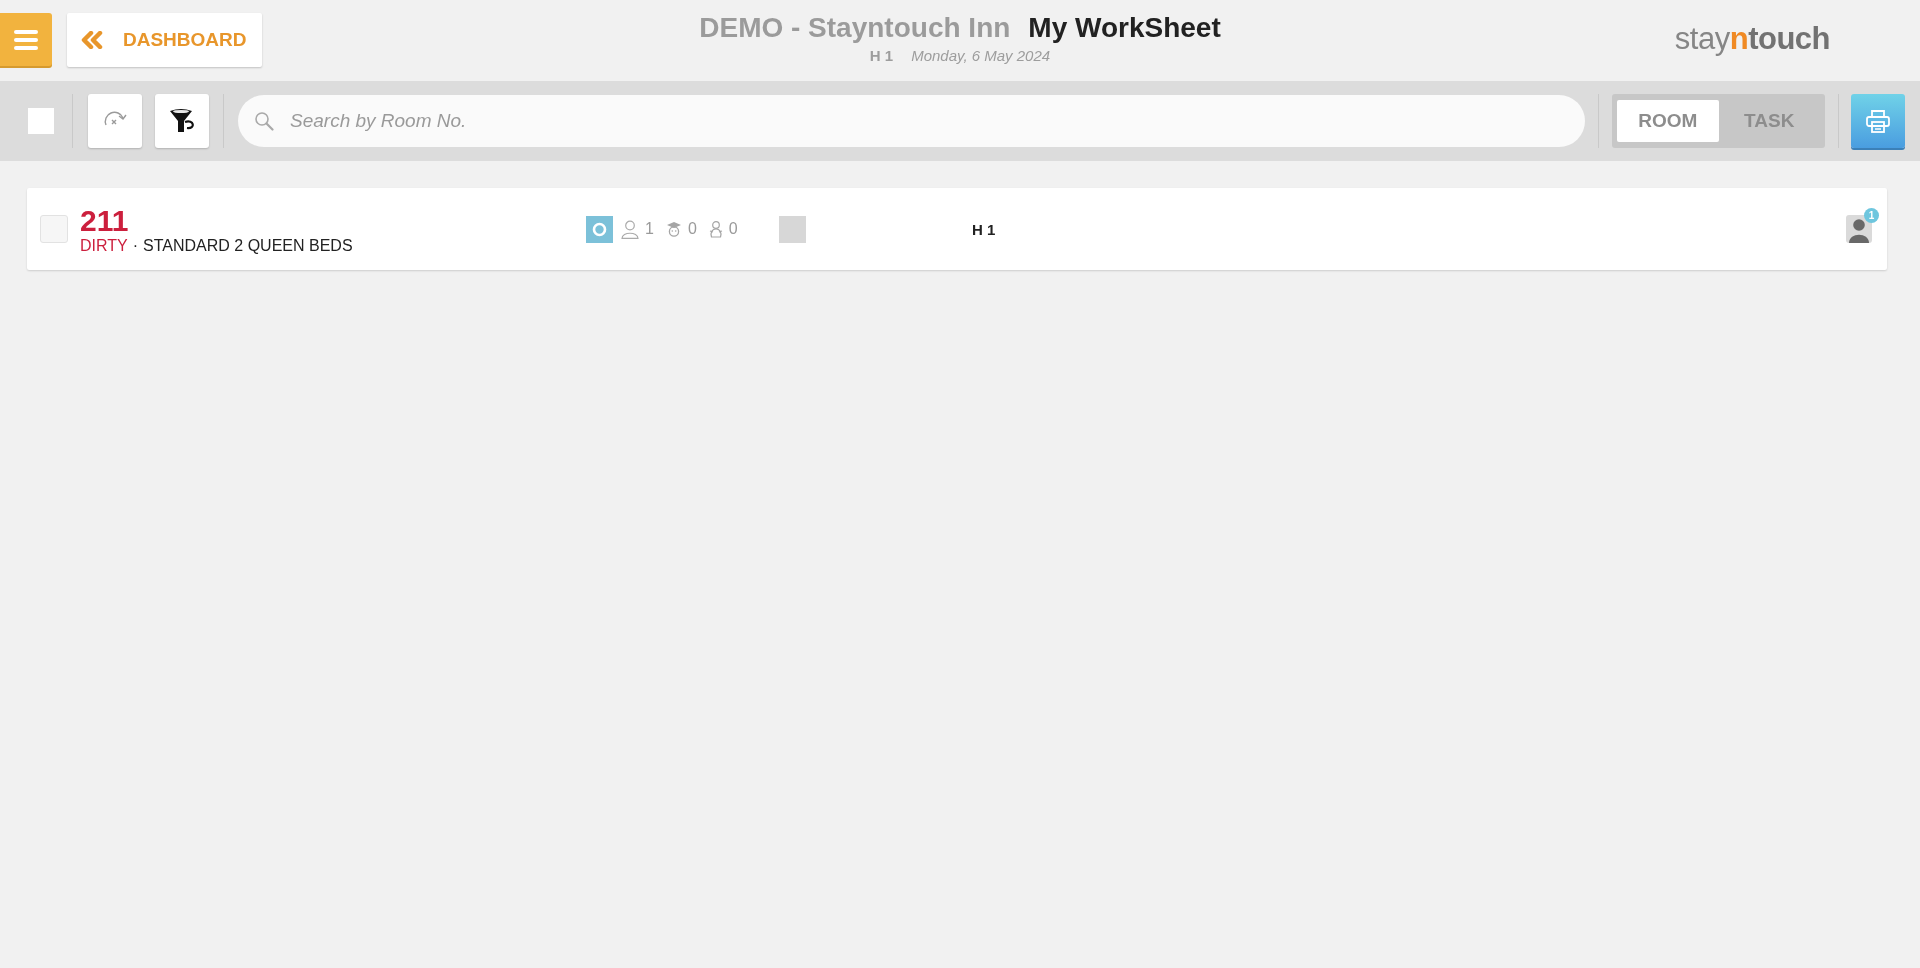 The height and width of the screenshot is (968, 1920). Describe the element at coordinates (54, 229) in the screenshot. I see `room-checkbox` at that location.